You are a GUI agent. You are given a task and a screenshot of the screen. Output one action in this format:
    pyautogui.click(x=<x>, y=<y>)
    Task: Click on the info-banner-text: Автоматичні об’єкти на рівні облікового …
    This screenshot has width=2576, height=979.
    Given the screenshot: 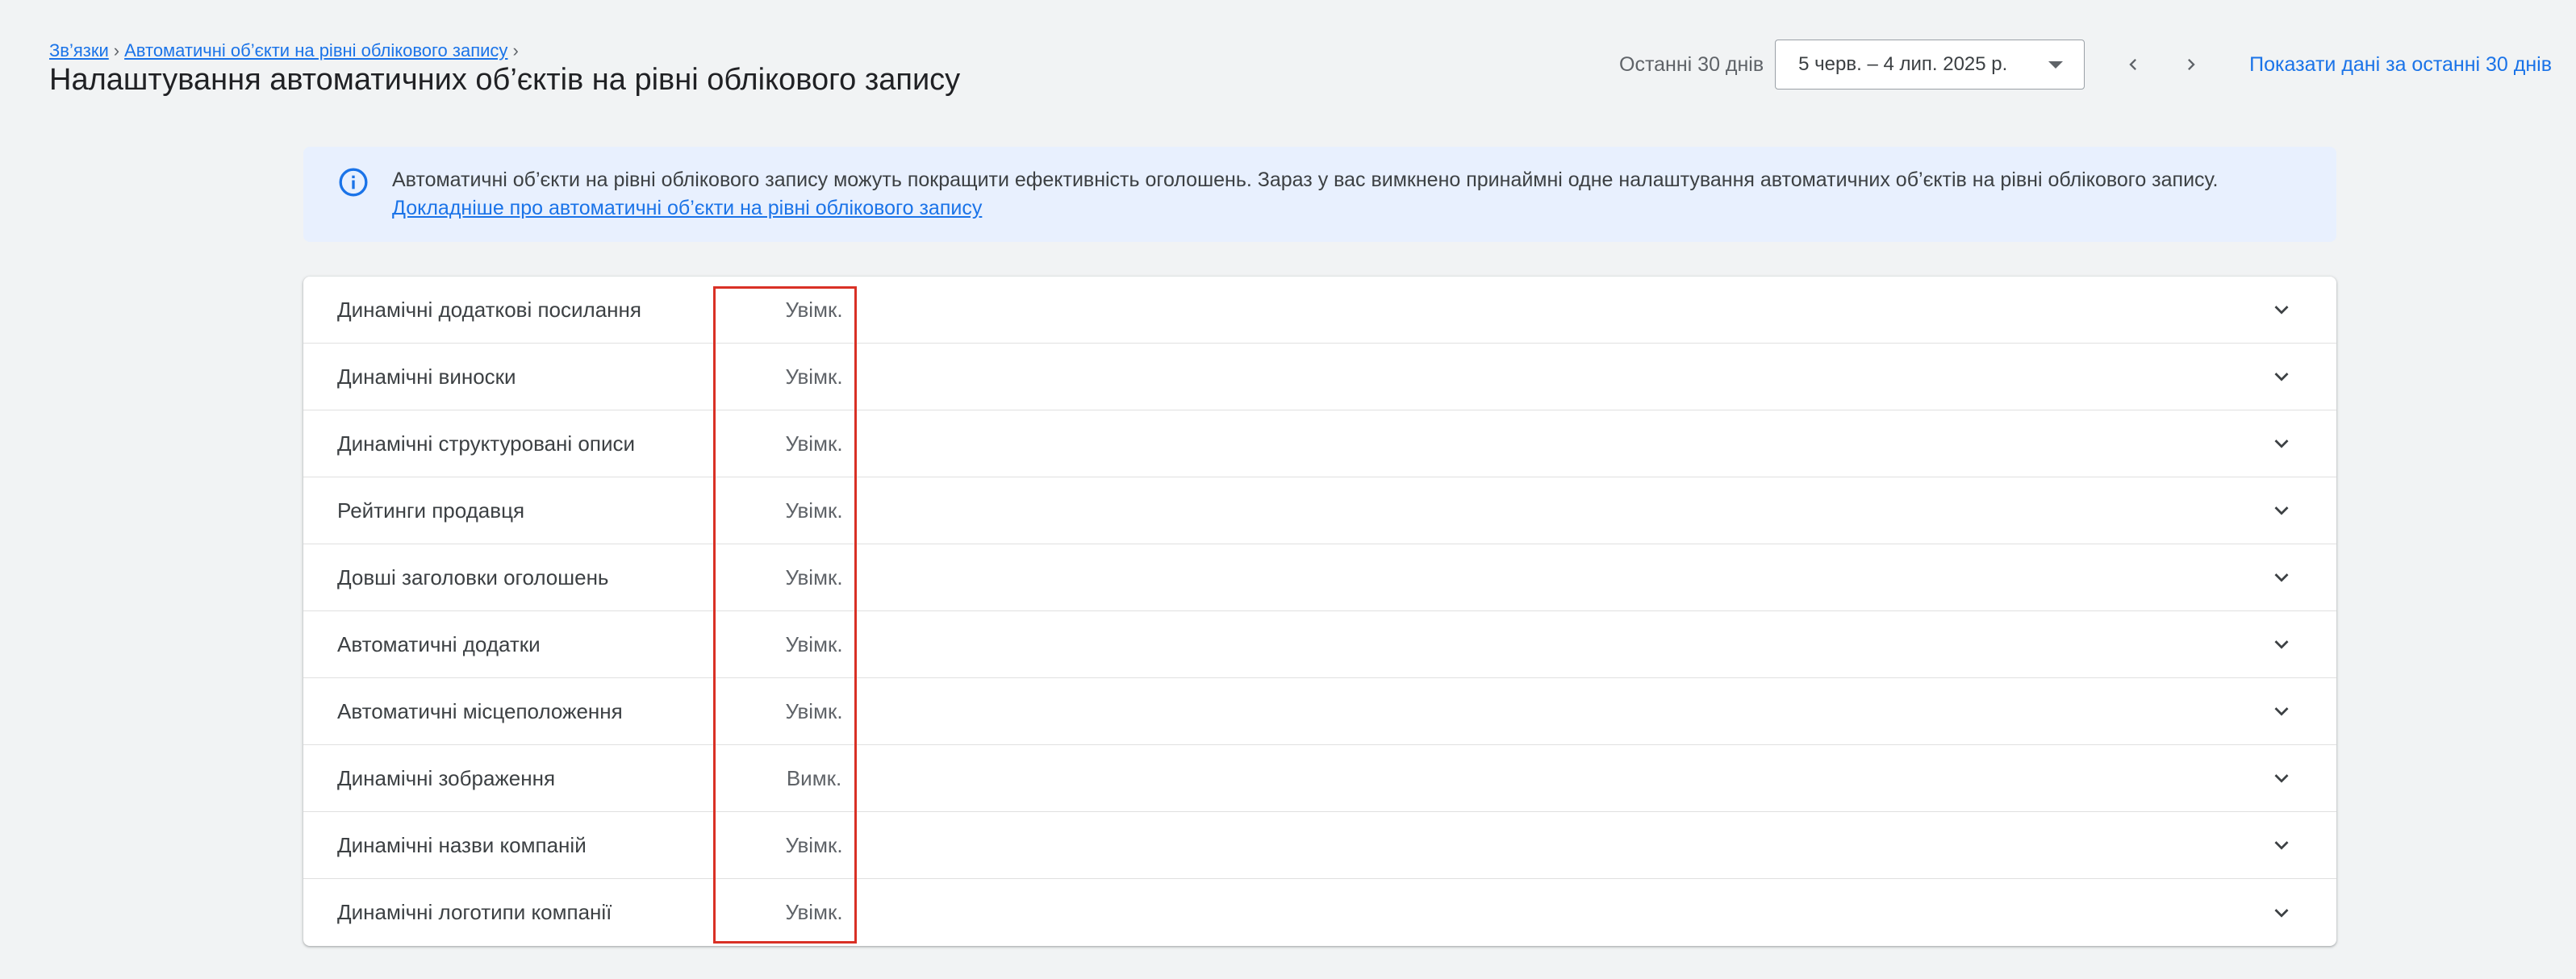 What is the action you would take?
    pyautogui.click(x=1305, y=204)
    